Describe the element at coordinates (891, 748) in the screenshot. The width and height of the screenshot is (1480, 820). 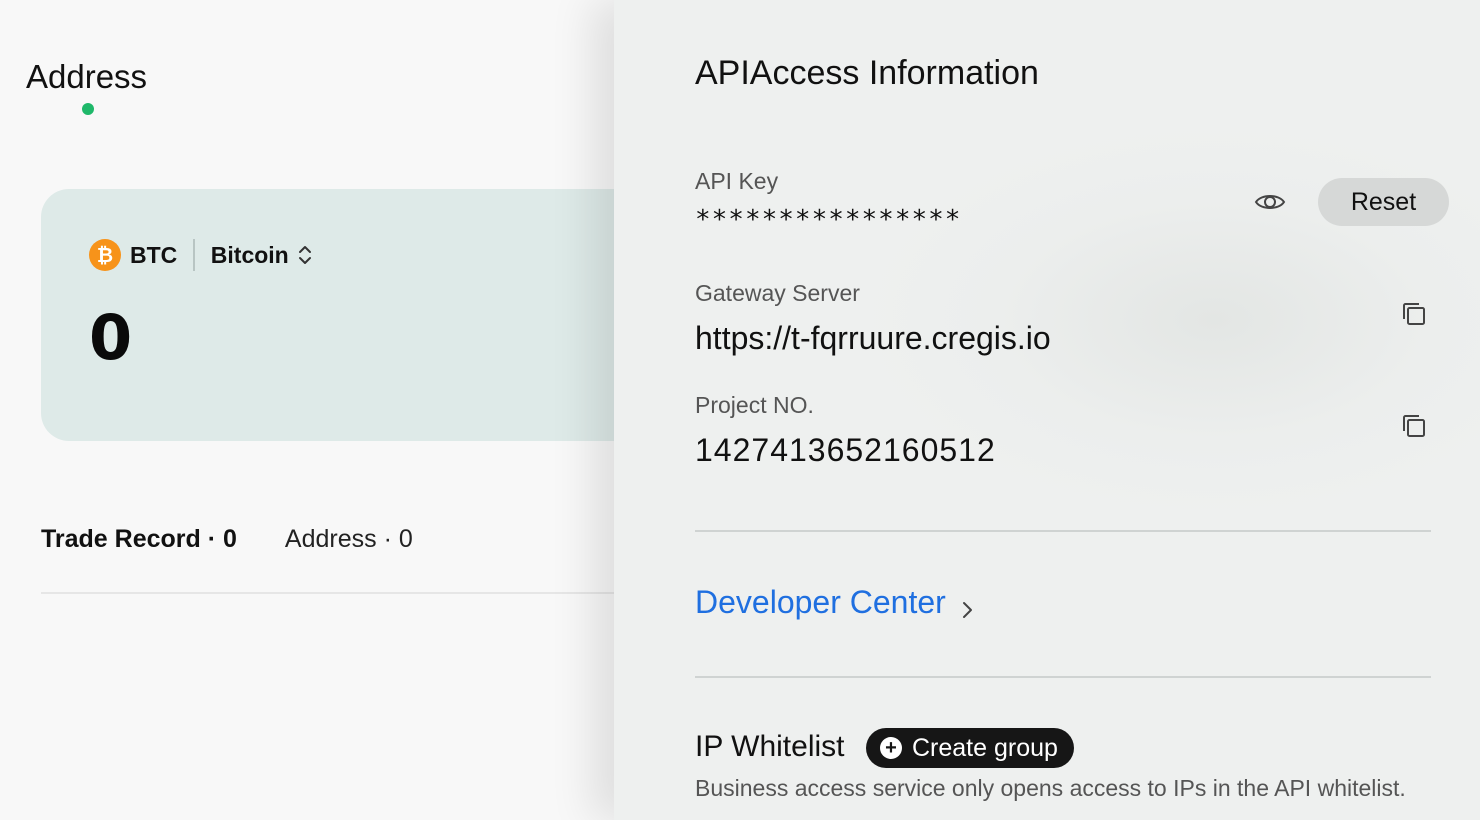
I see `plus-circle-icon: +` at that location.